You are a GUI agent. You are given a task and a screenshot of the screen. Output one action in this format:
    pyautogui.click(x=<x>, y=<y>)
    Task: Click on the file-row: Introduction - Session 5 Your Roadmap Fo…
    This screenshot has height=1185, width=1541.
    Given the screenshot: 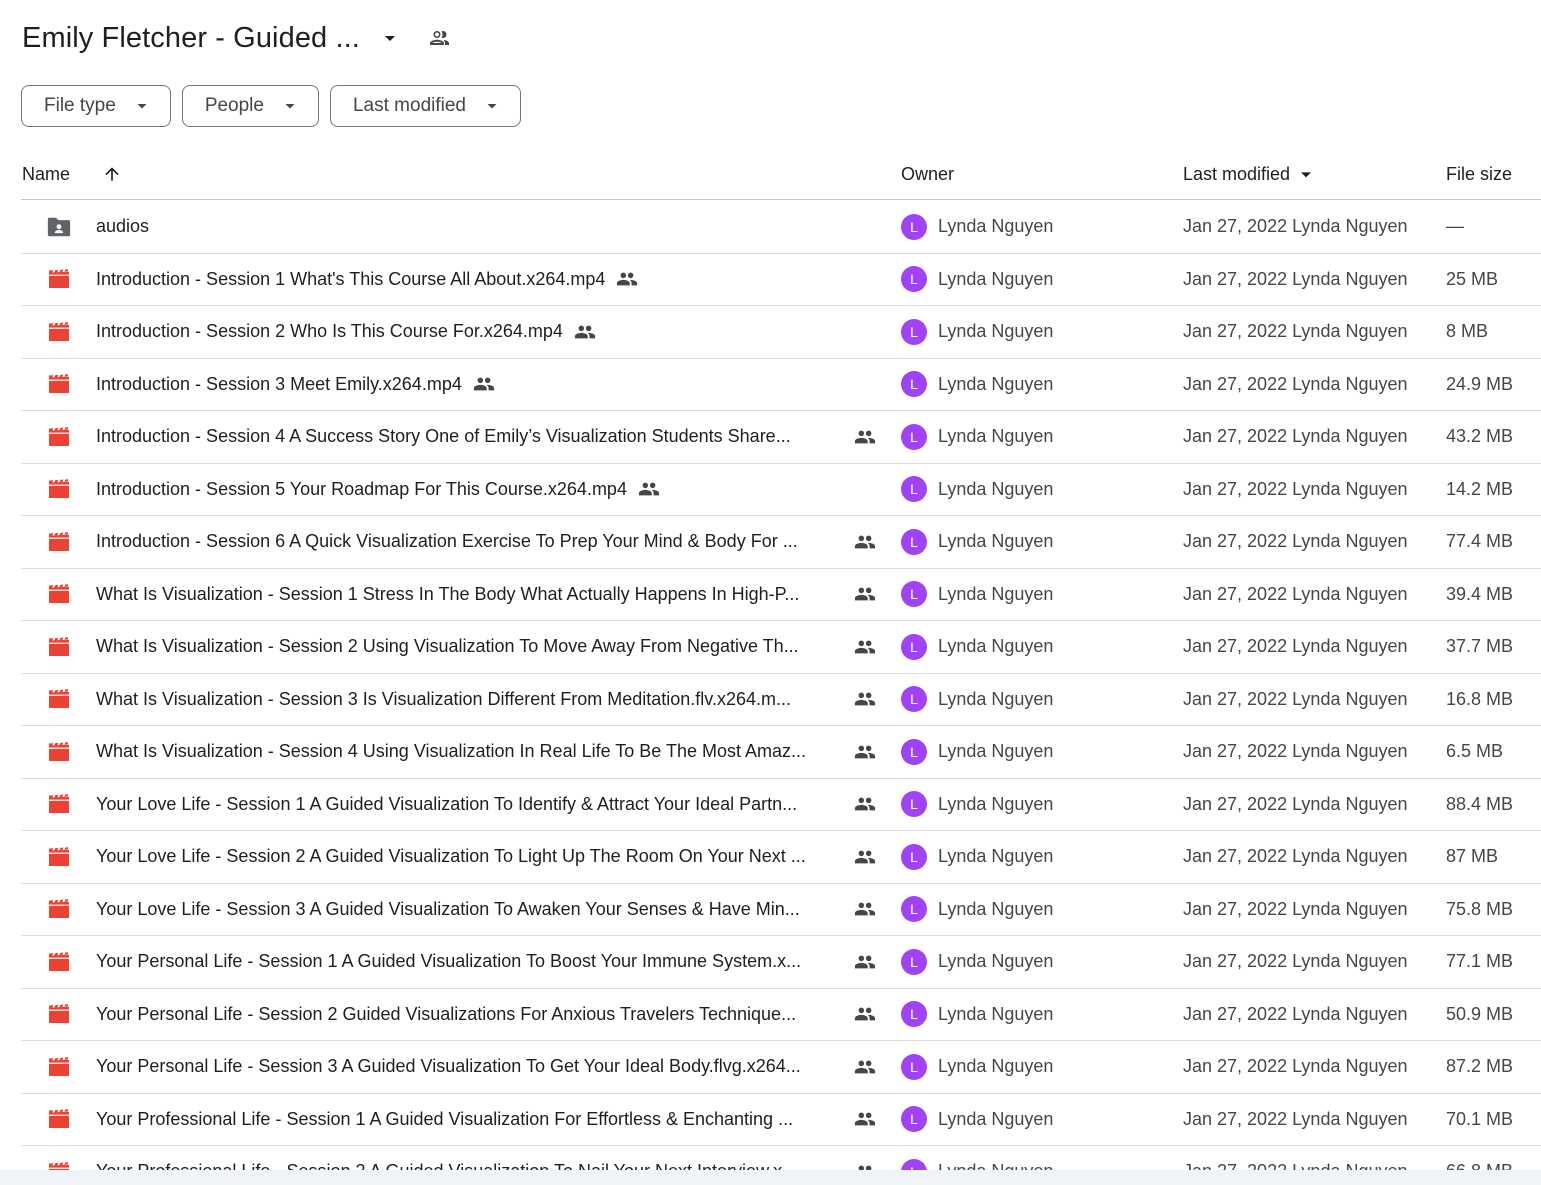 What is the action you would take?
    pyautogui.click(x=781, y=490)
    